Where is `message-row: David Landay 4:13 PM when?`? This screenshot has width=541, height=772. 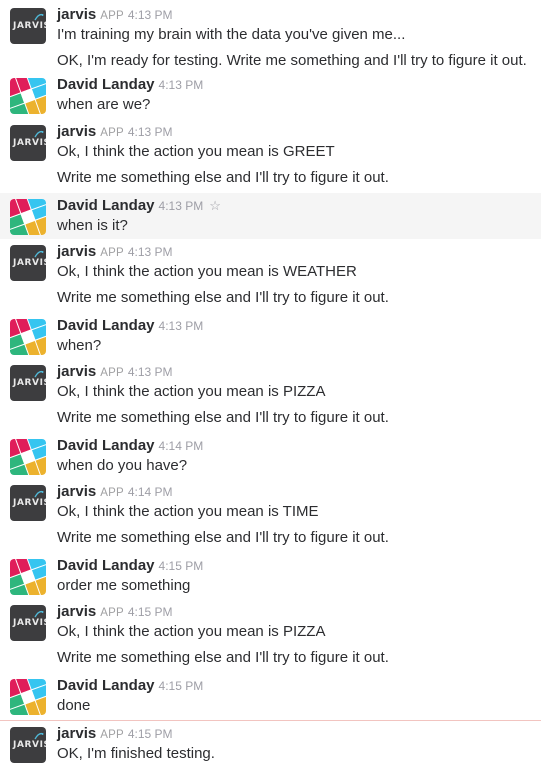 message-row: David Landay 4:13 PM when? is located at coordinates (270, 336).